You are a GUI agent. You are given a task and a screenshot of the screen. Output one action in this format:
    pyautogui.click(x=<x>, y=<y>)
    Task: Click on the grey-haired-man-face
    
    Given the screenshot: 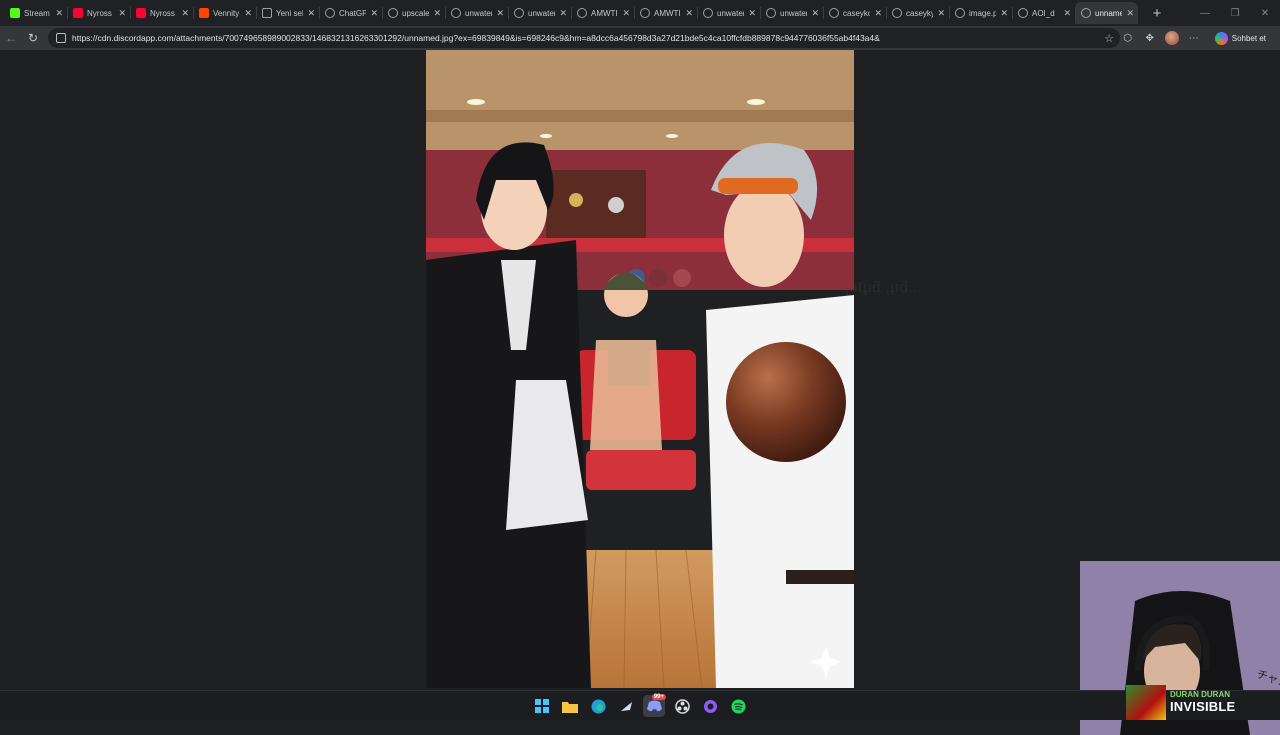 What is the action you would take?
    pyautogui.click(x=764, y=235)
    